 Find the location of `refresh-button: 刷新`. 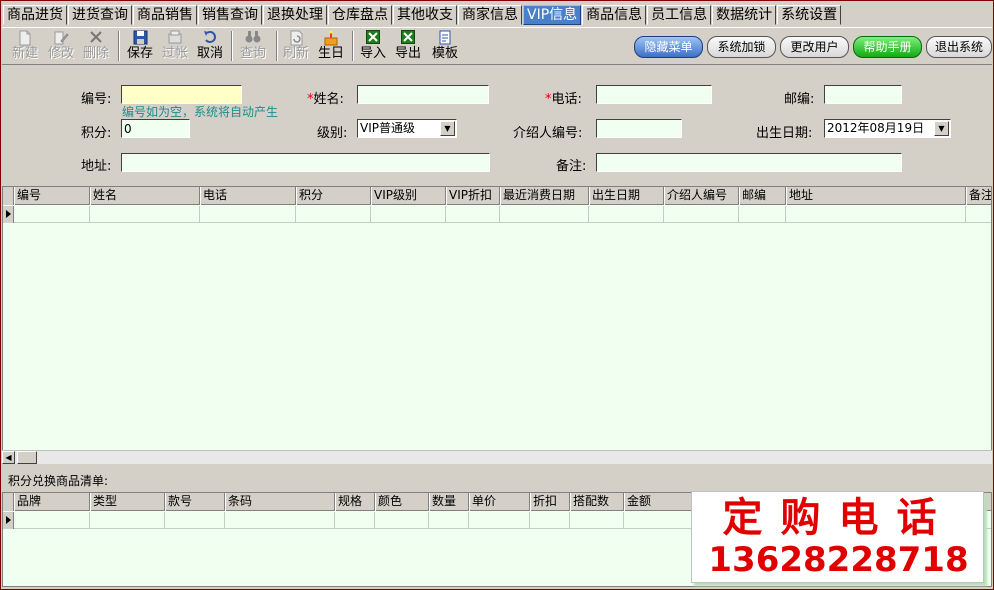

refresh-button: 刷新 is located at coordinates (296, 47).